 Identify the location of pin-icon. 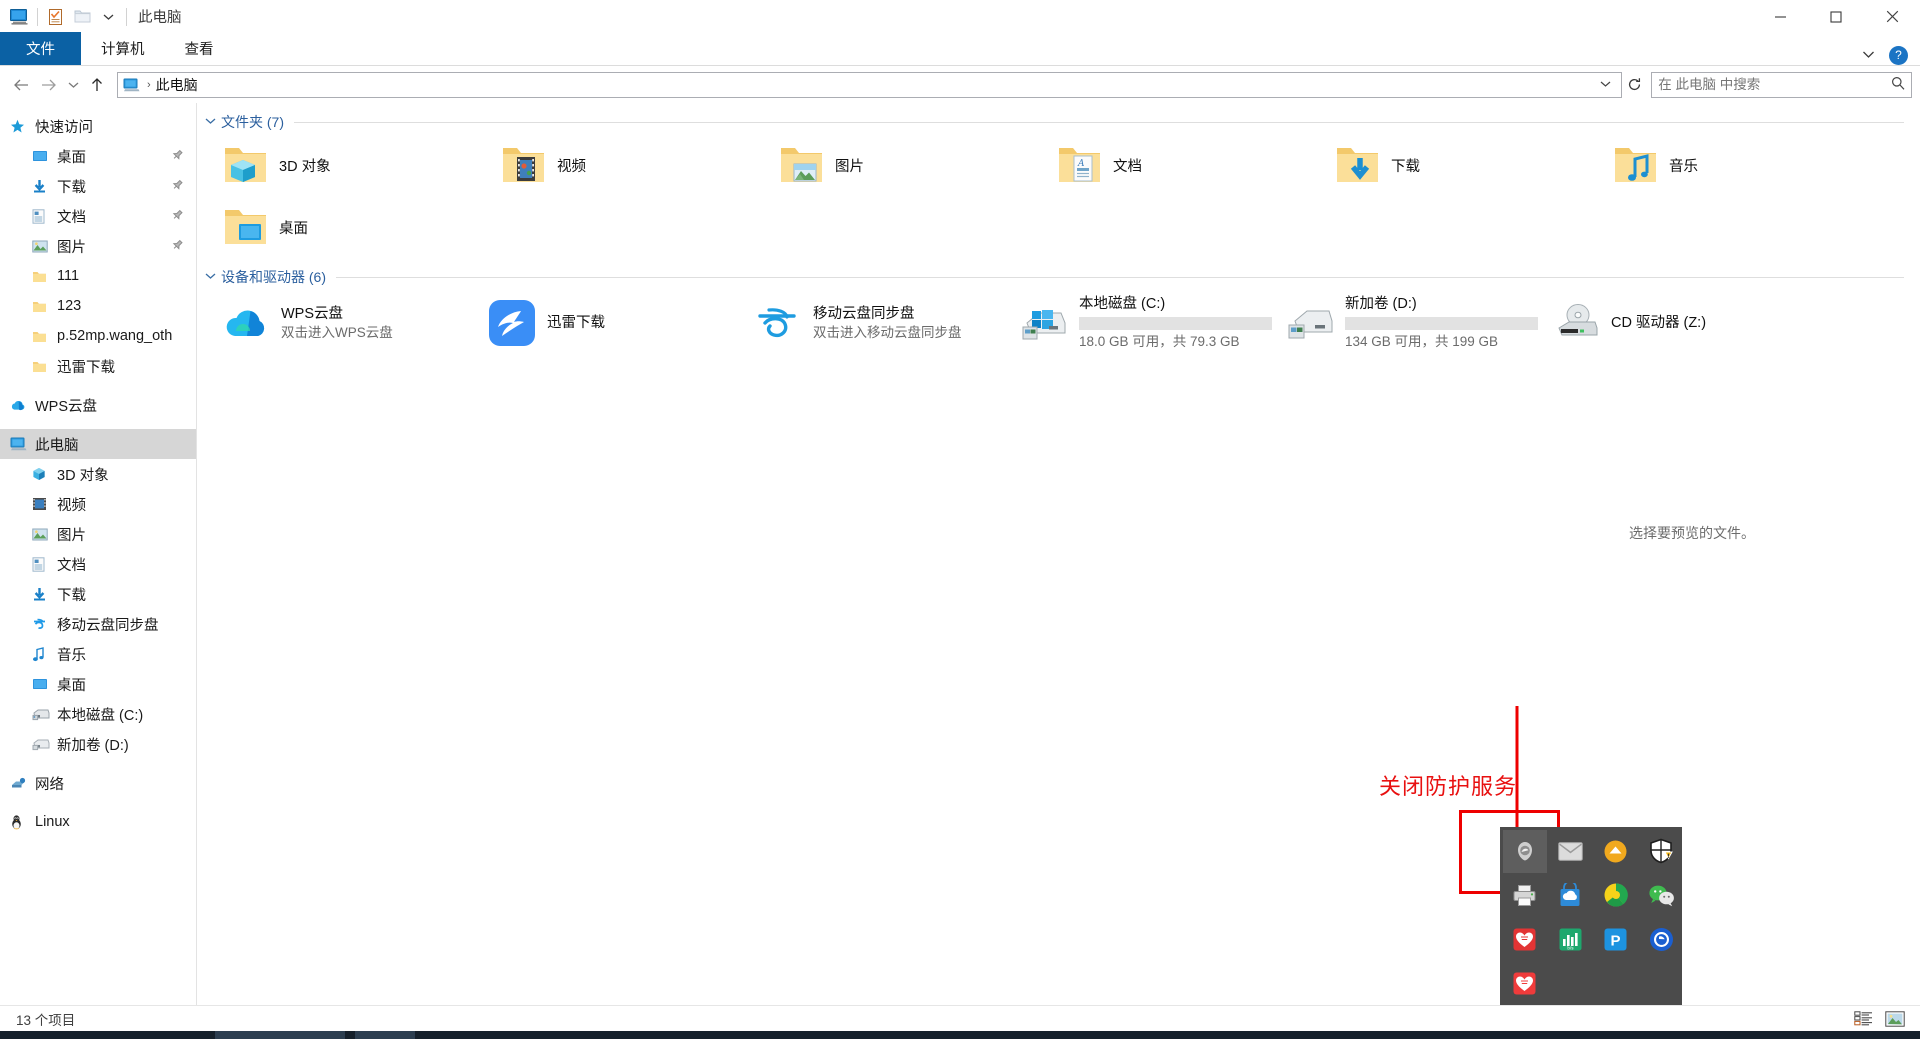
(177, 186).